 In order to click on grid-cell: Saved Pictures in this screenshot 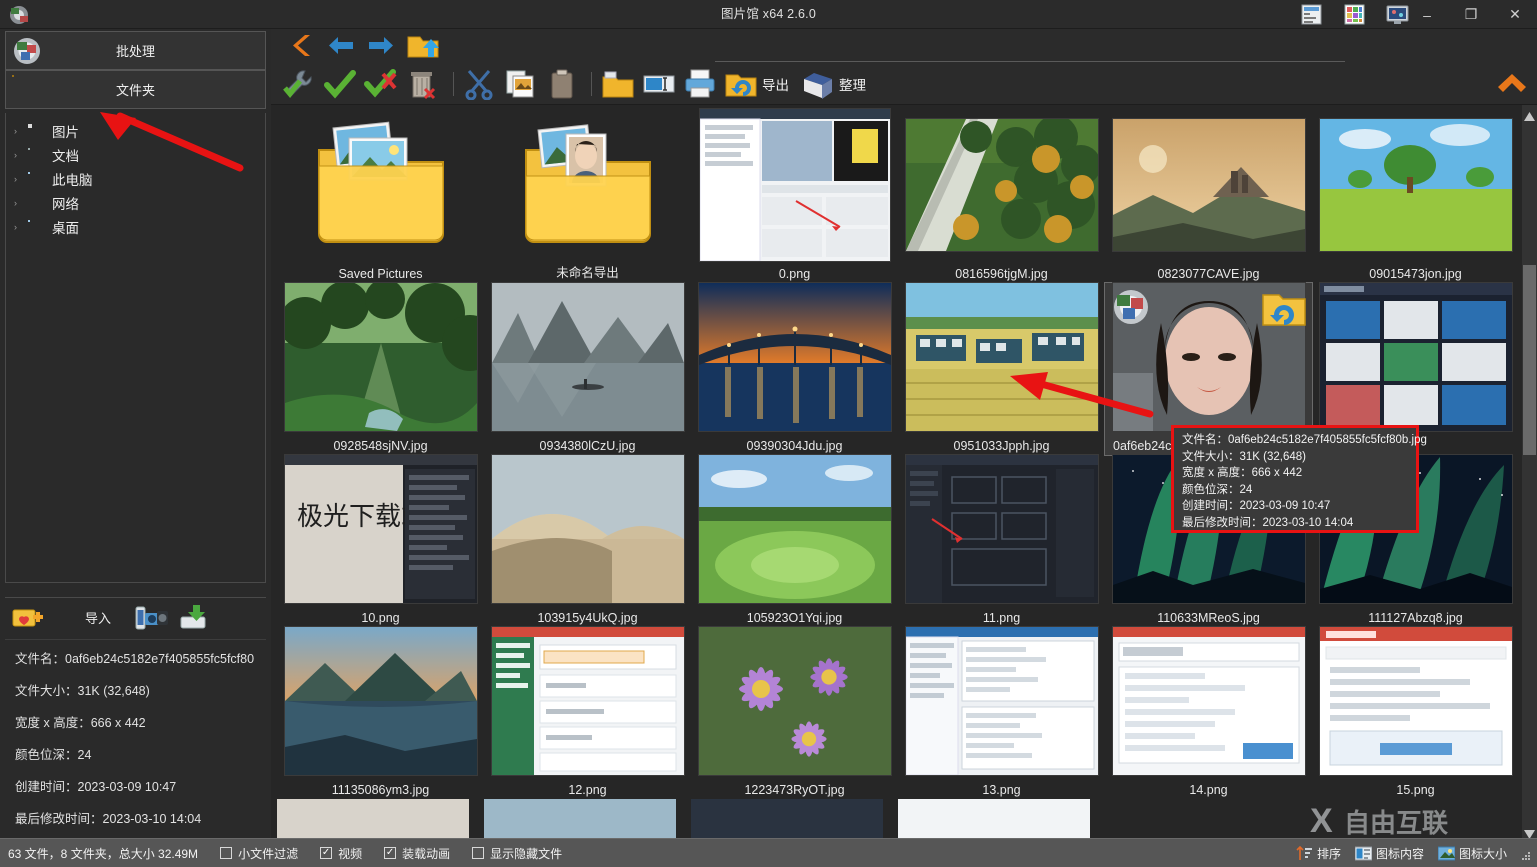, I will do `click(380, 197)`.